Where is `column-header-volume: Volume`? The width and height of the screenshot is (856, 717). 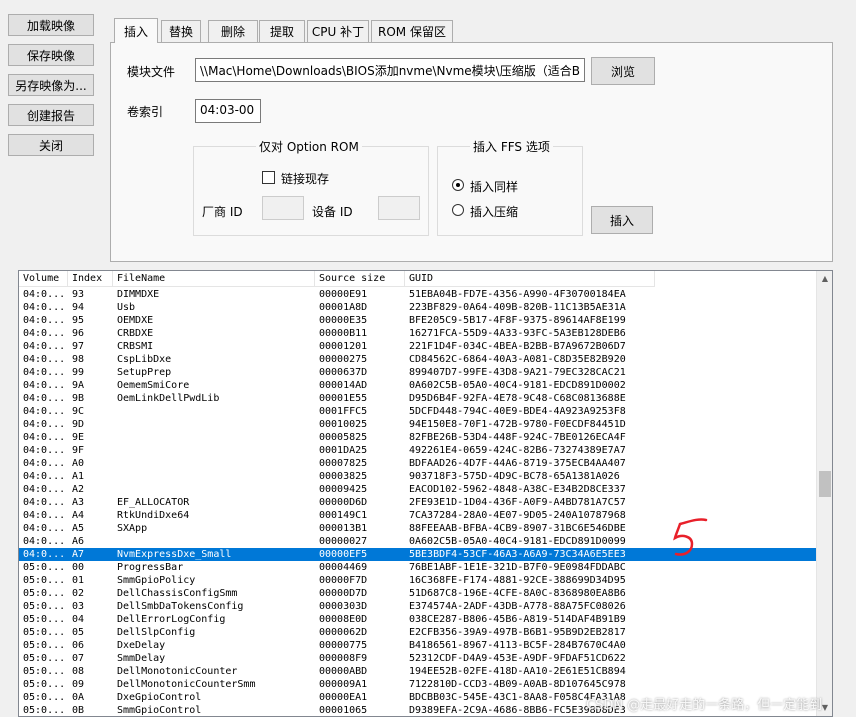 column-header-volume: Volume is located at coordinates (43, 279).